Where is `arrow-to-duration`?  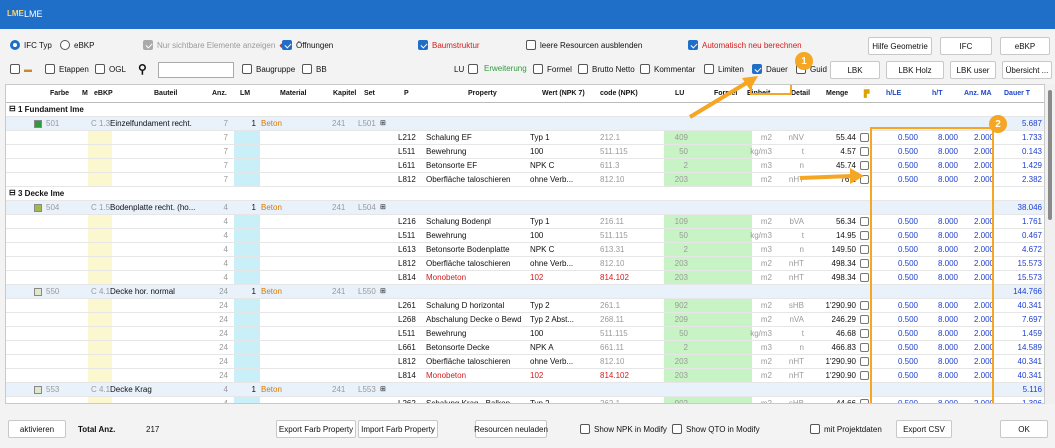 arrow-to-duration is located at coordinates (826, 177).